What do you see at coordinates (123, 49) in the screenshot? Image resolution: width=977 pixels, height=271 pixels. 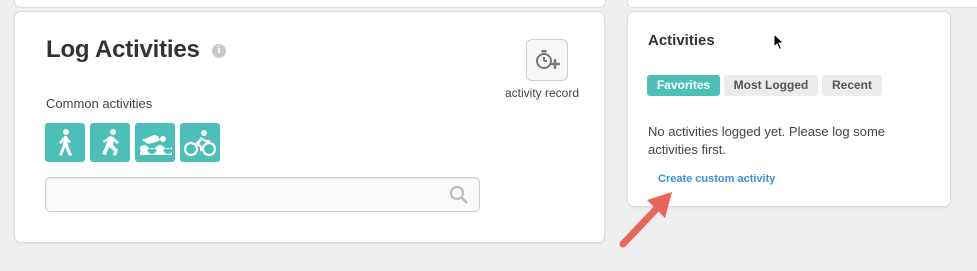 I see `page-title: Log Activities` at bounding box center [123, 49].